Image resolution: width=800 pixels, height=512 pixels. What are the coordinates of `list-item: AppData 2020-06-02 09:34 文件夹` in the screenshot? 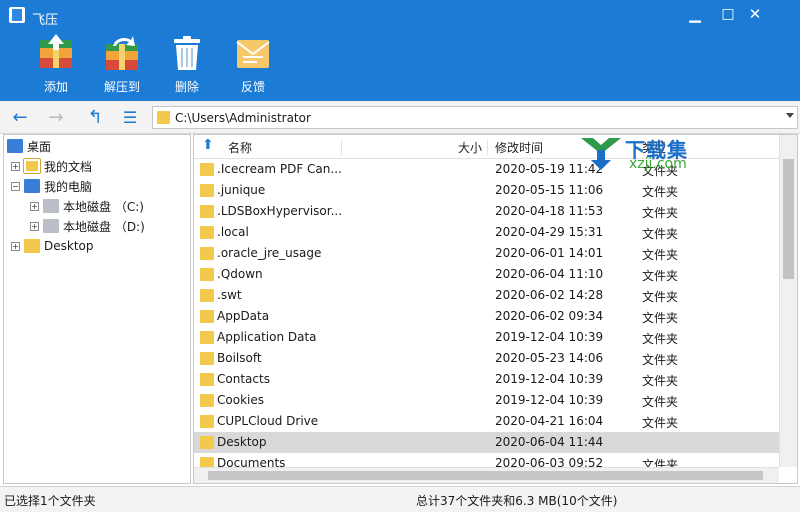 It's located at (486, 316).